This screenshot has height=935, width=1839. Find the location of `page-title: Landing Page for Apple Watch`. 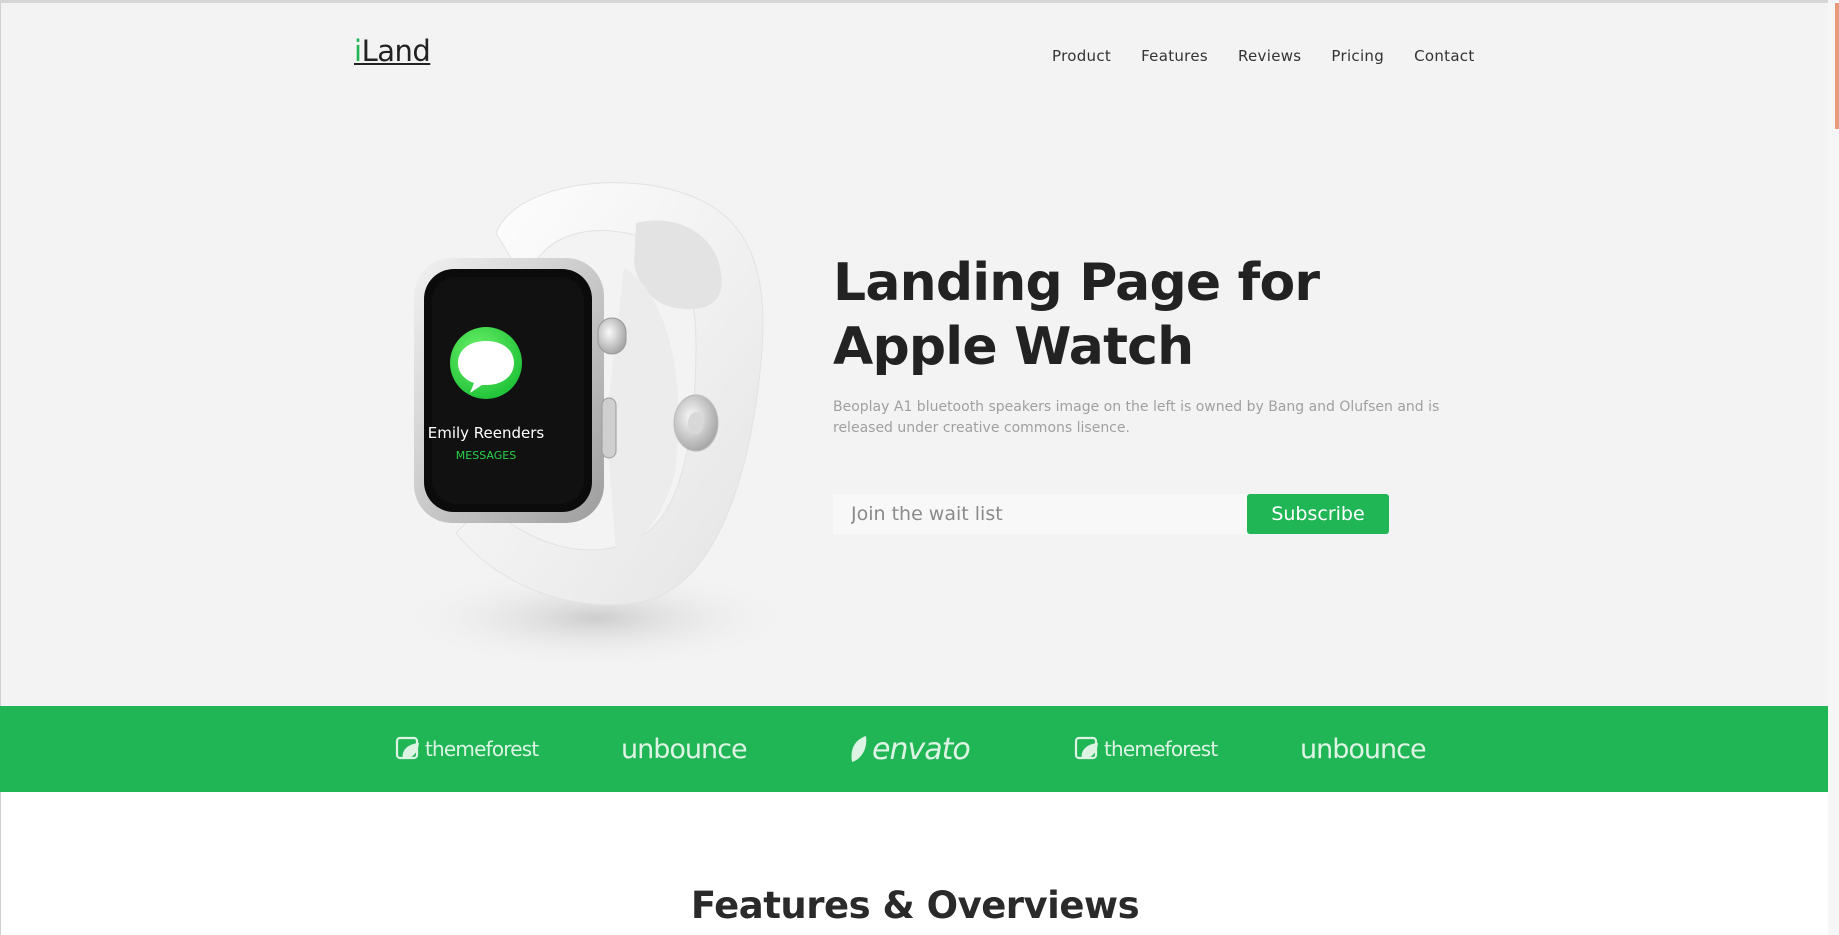

page-title: Landing Page for Apple Watch is located at coordinates (1076, 315).